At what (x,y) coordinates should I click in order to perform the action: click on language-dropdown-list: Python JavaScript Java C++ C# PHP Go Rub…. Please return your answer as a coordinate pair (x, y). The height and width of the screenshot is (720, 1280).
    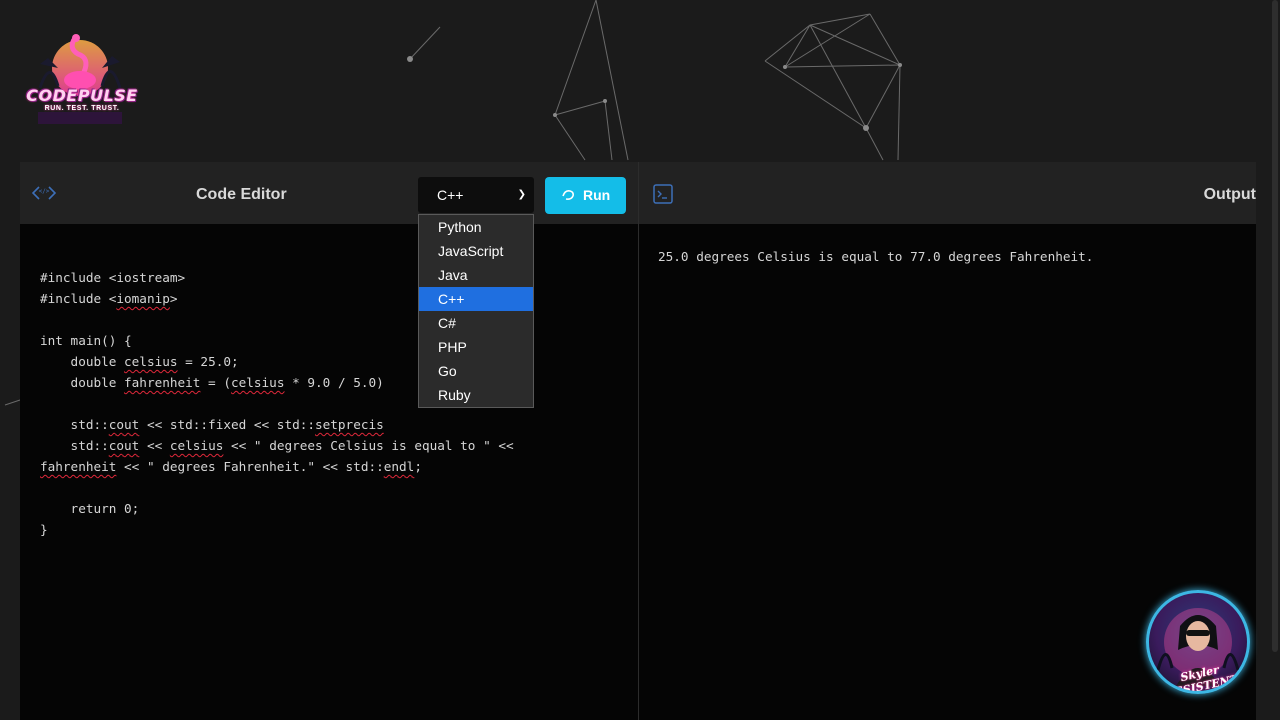
    Looking at the image, I should click on (476, 311).